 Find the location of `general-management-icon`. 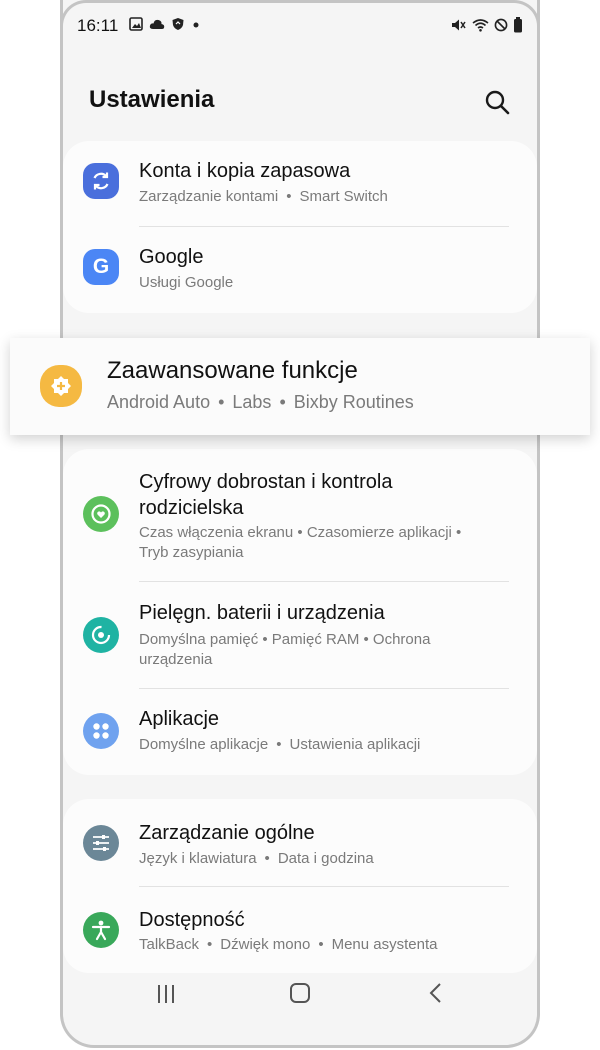

general-management-icon is located at coordinates (101, 843).